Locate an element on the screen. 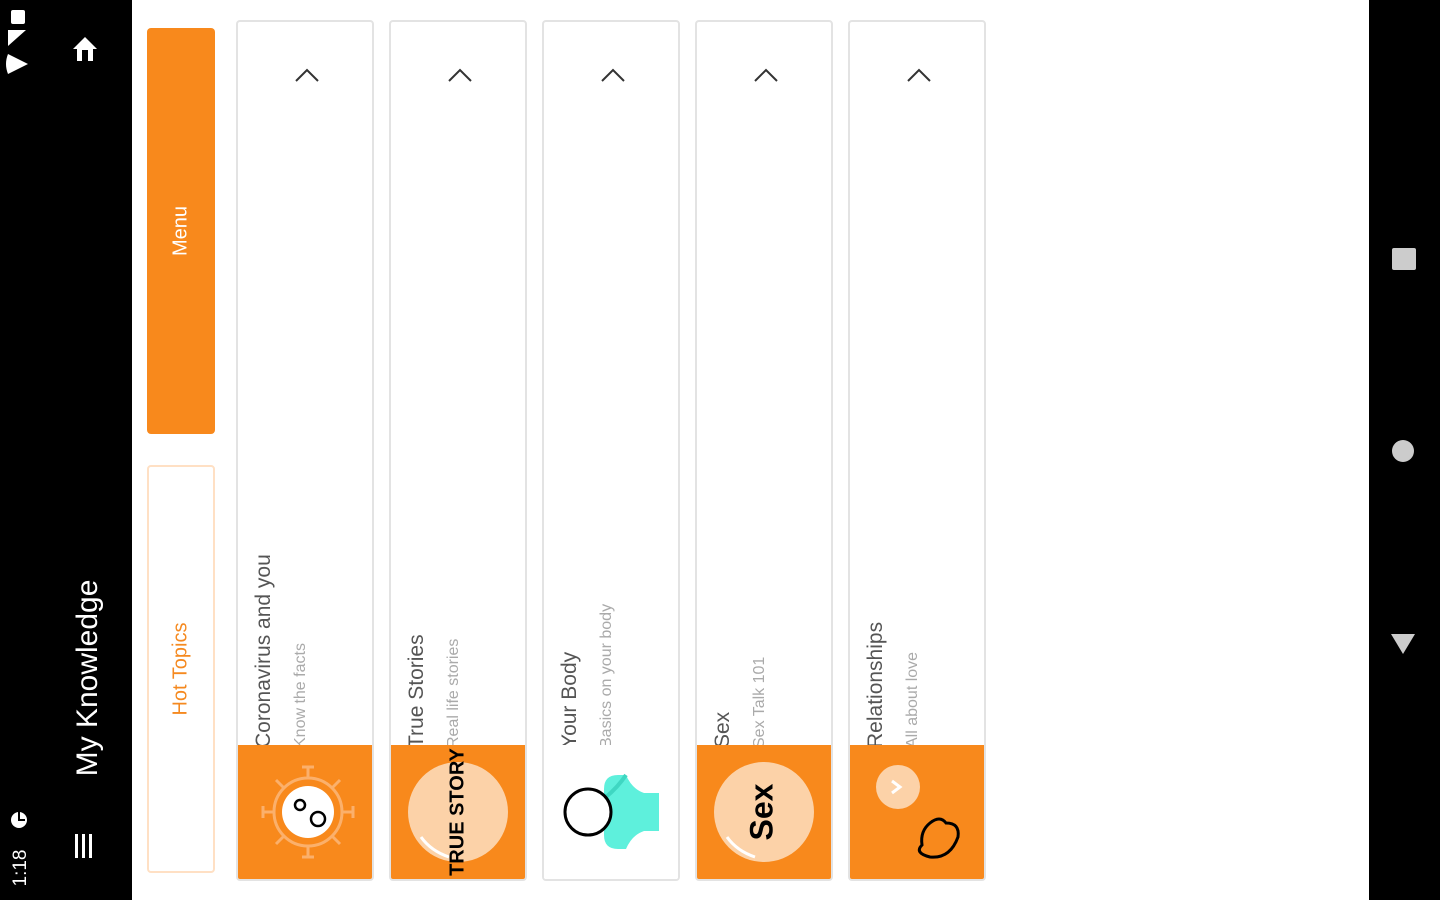 The height and width of the screenshot is (900, 1440). card-text: Relationships All about love is located at coordinates (907, 500).